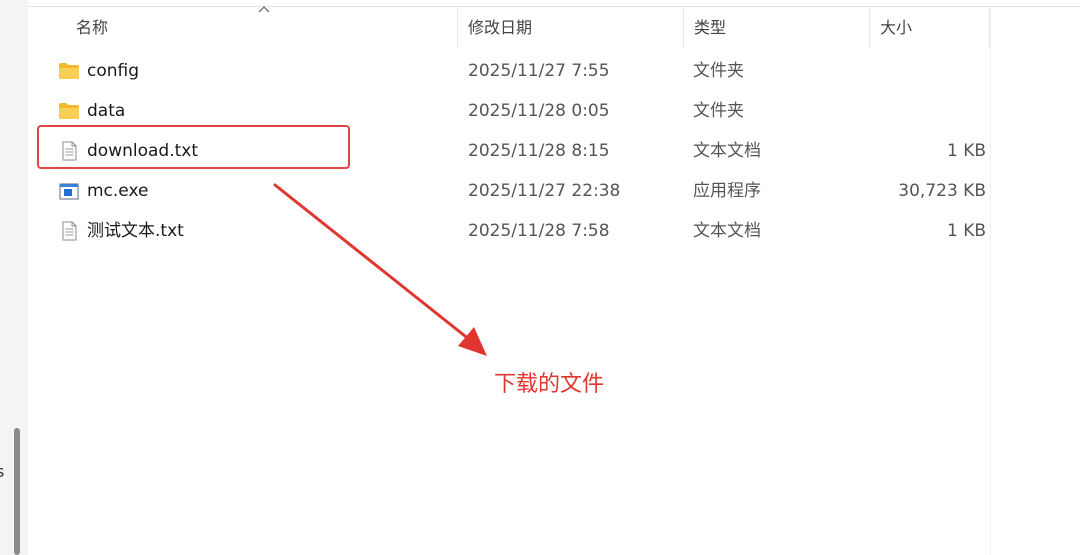 Image resolution: width=1080 pixels, height=555 pixels. What do you see at coordinates (193, 147) in the screenshot?
I see `annotation-highlight-box` at bounding box center [193, 147].